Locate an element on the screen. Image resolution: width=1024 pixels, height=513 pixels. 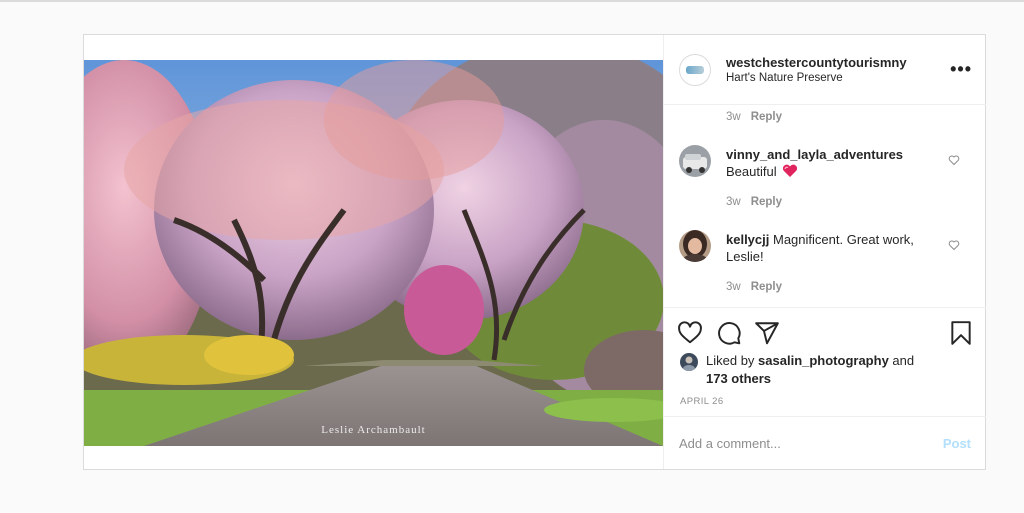
comment-username: kellycjj is located at coordinates (747, 239).